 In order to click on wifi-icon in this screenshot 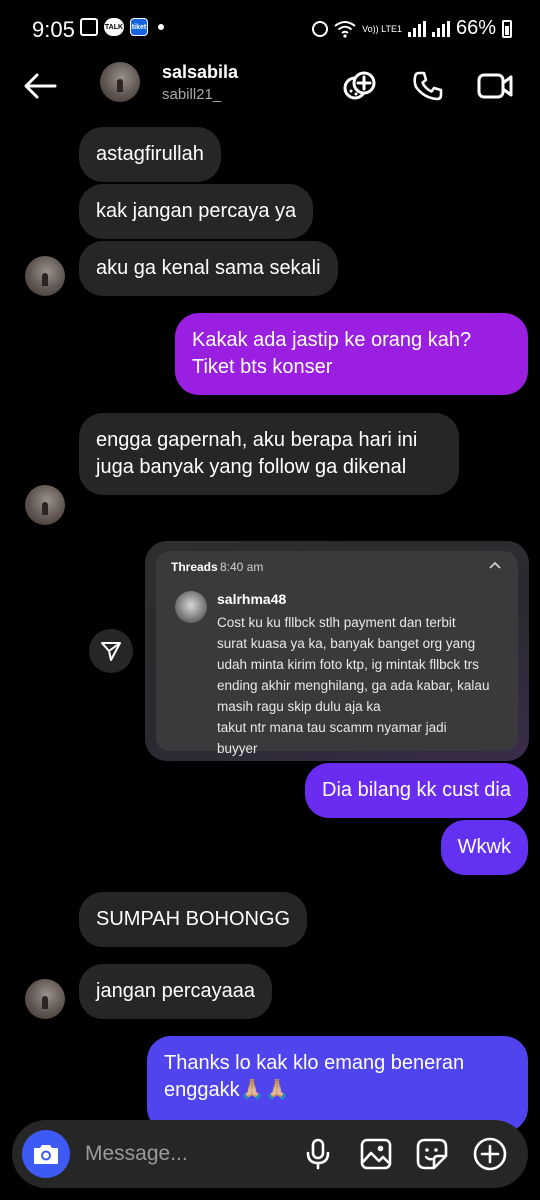, I will do `click(345, 29)`.